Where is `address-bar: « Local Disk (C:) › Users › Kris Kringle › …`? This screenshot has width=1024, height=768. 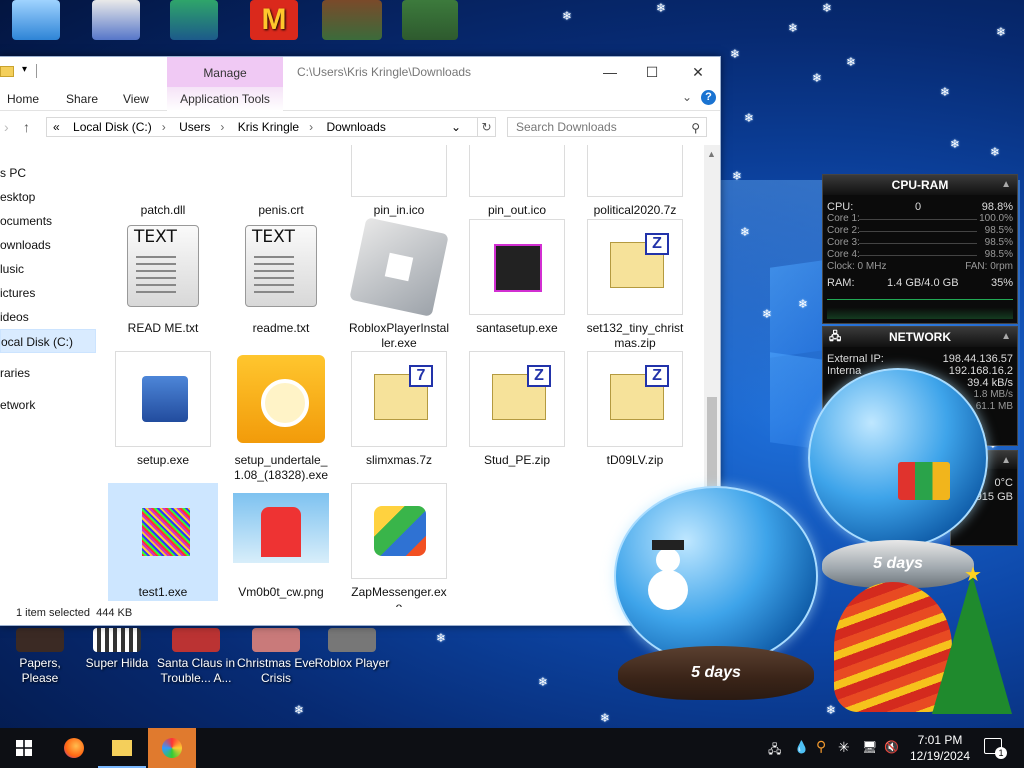
address-bar: « Local Disk (C:) › Users › Kris Kringle › … is located at coordinates (262, 127).